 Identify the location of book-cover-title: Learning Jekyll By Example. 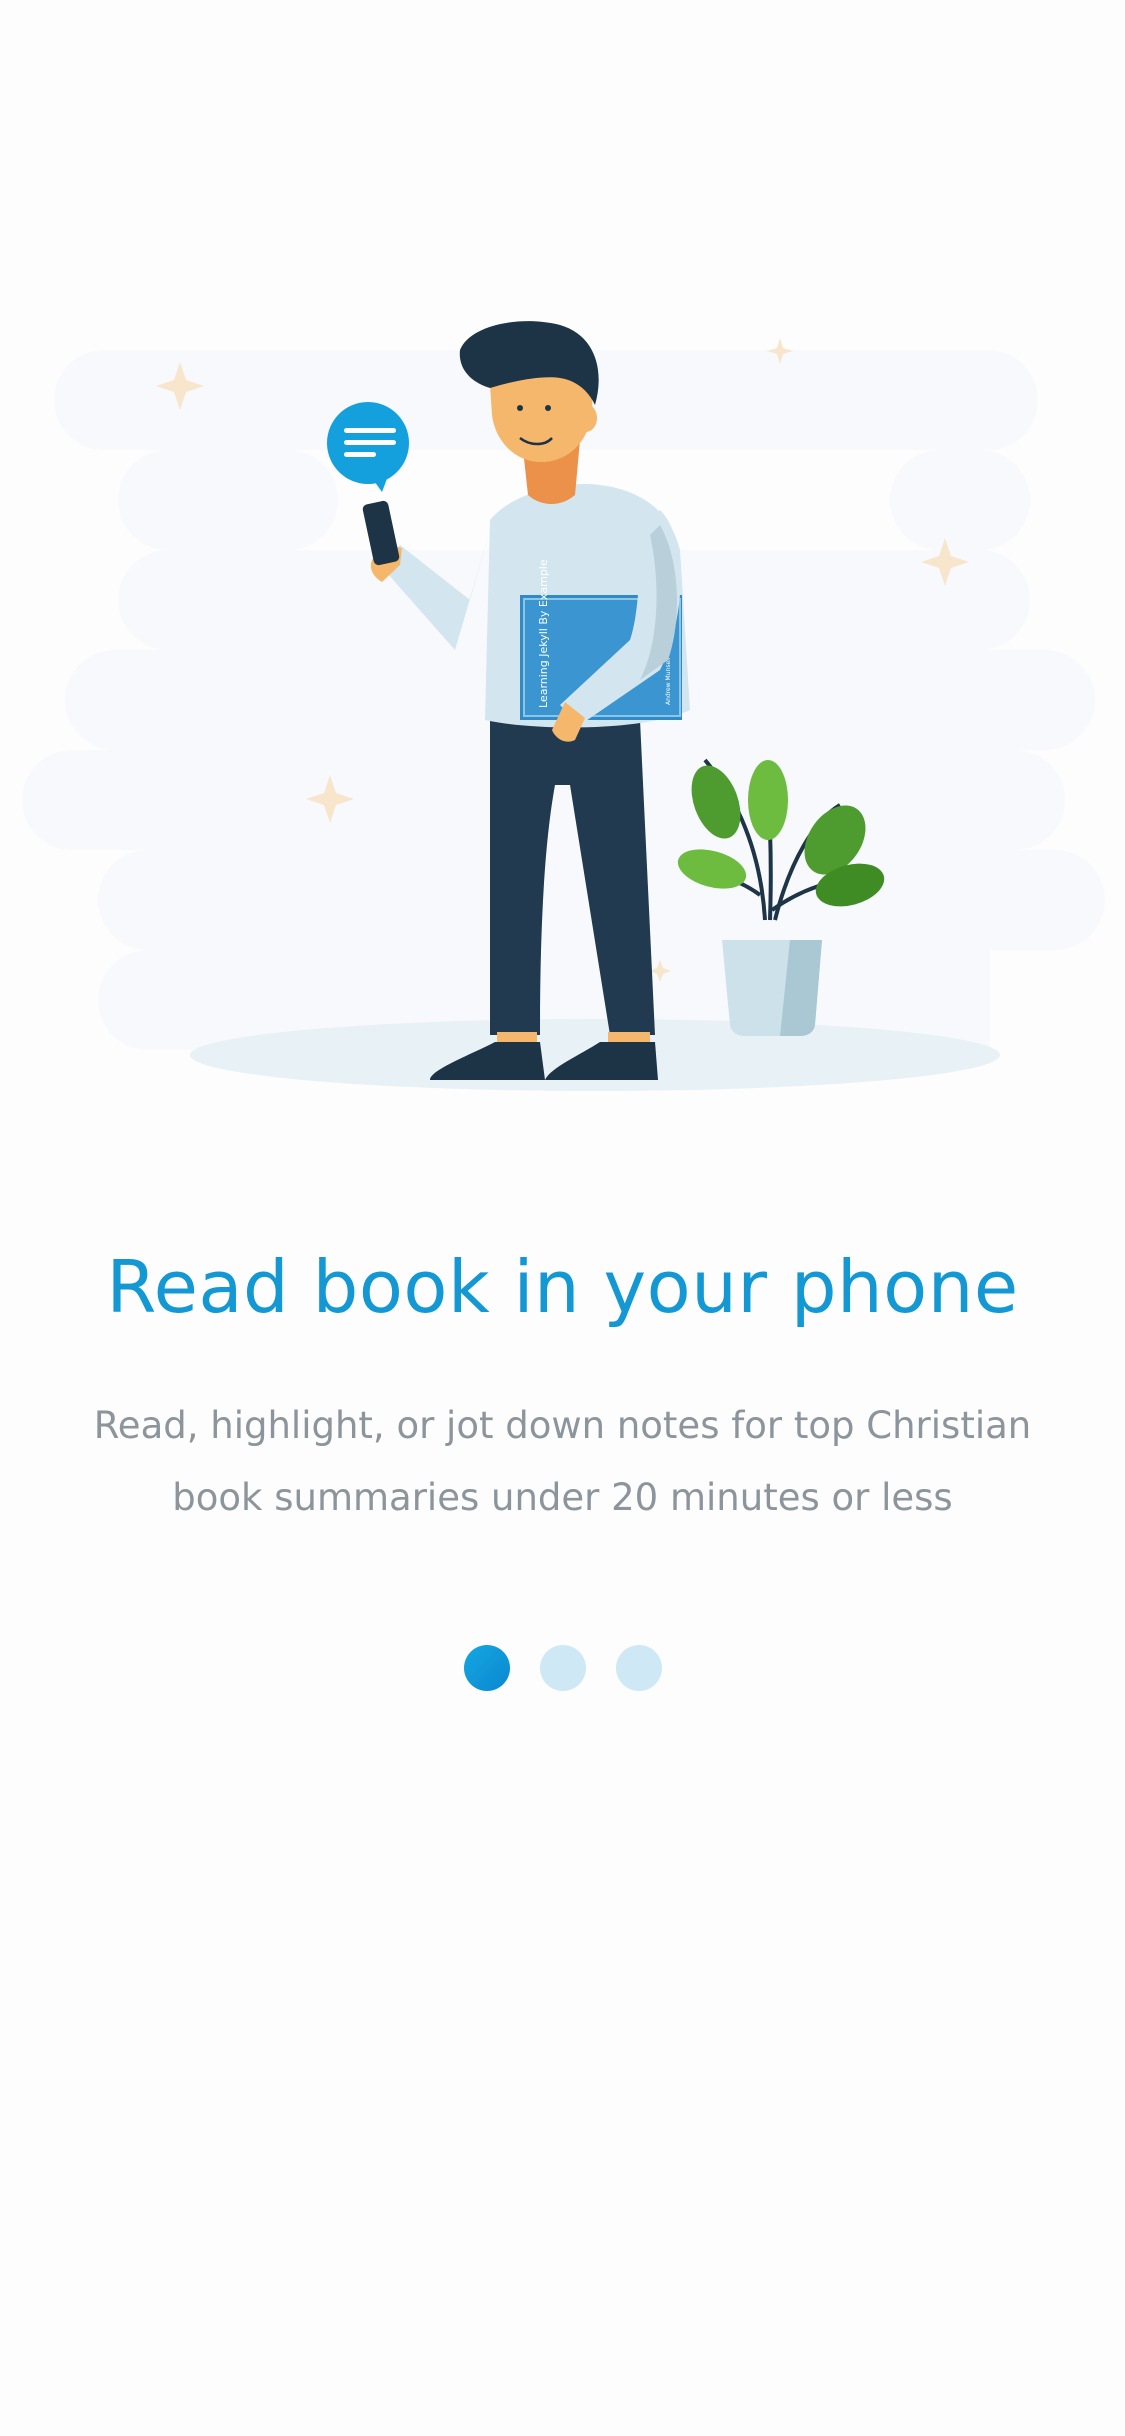
(543, 633).